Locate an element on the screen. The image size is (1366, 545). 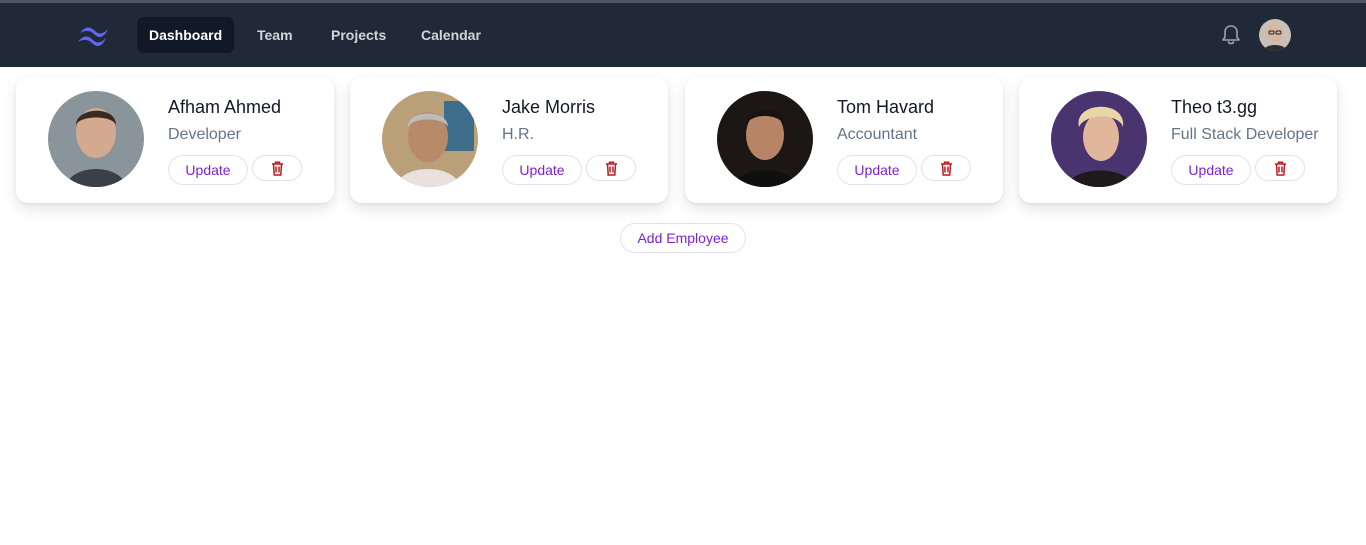
employee-role: Developer is located at coordinates (204, 134).